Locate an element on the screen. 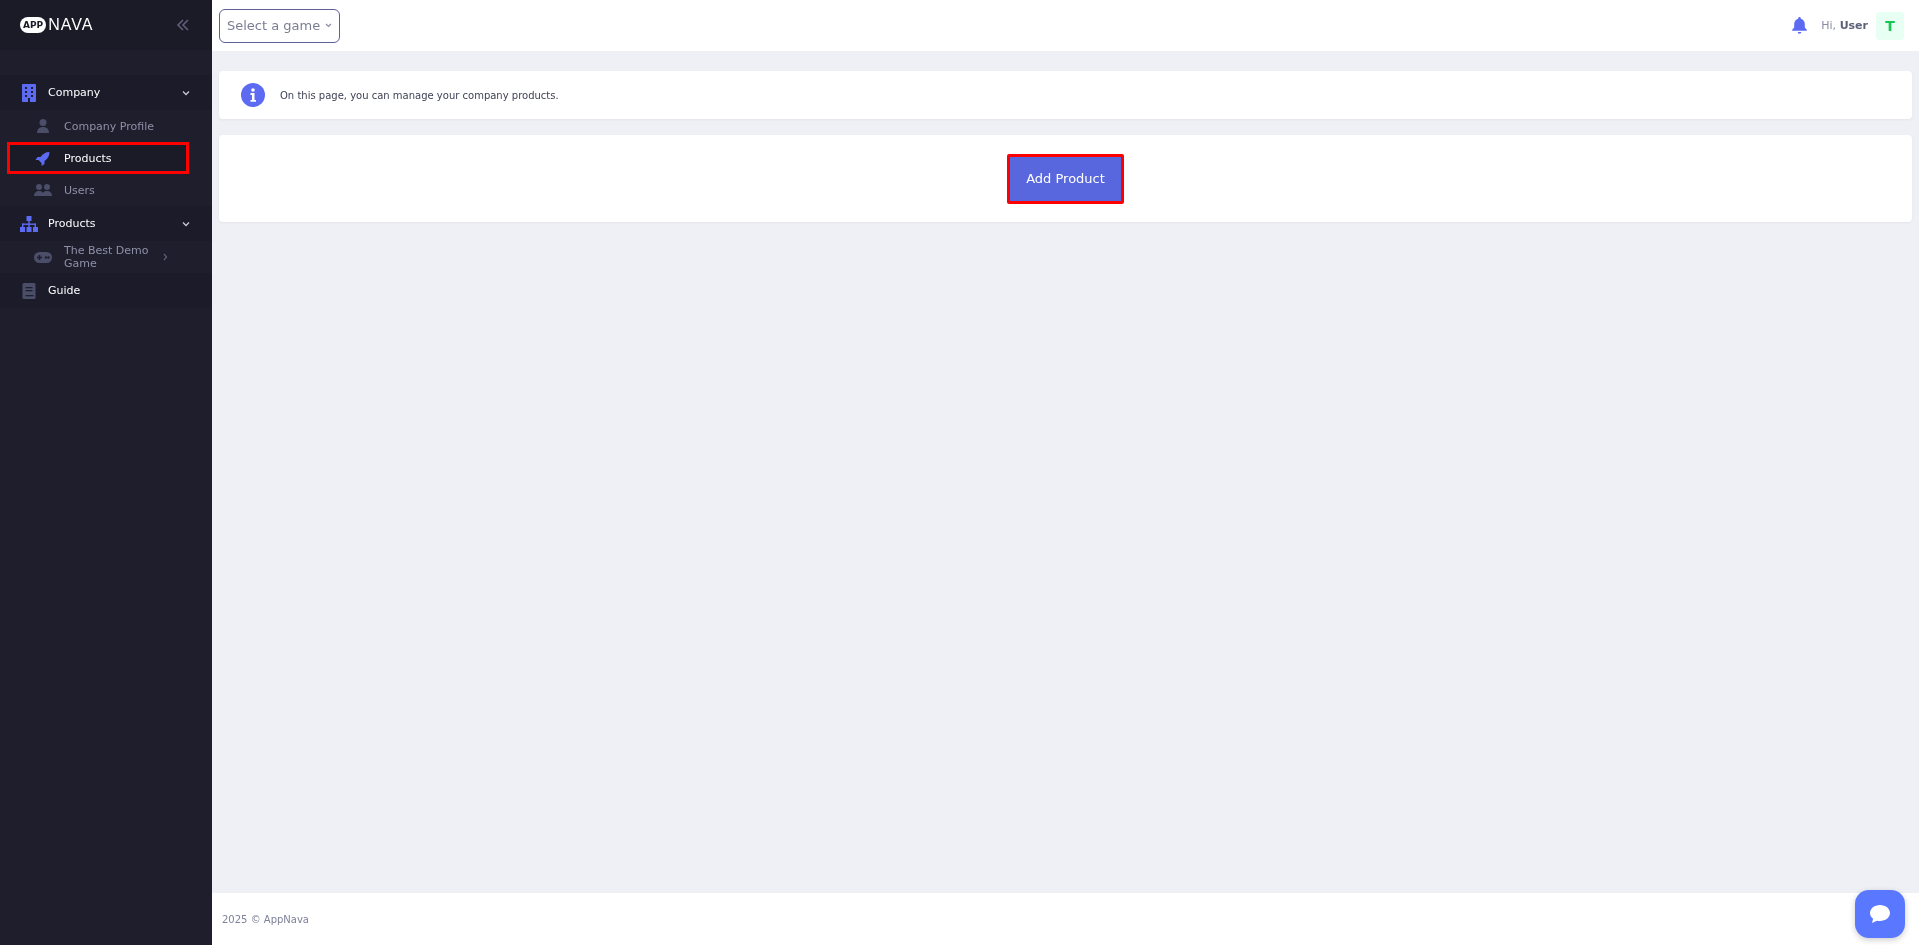 Image resolution: width=1919 pixels, height=945 pixels. game-select: Select a game is located at coordinates (280, 25).